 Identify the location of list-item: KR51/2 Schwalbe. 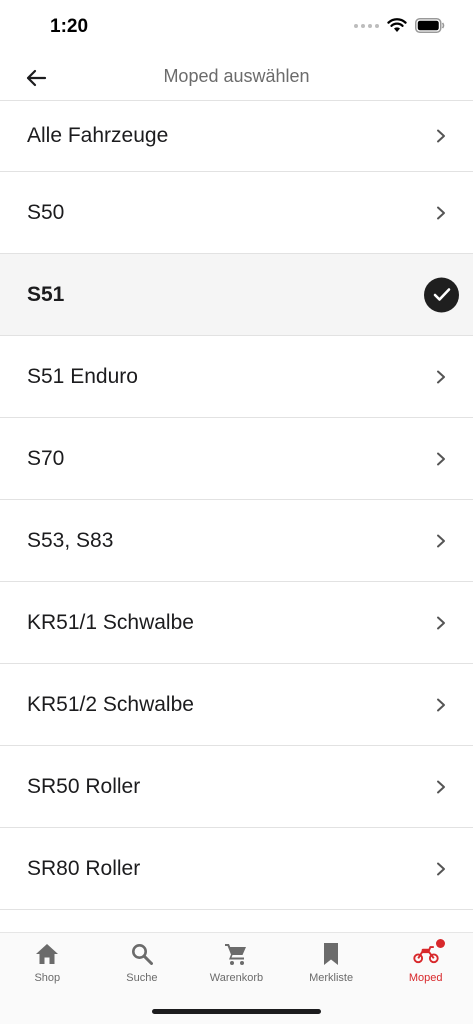
(236, 705).